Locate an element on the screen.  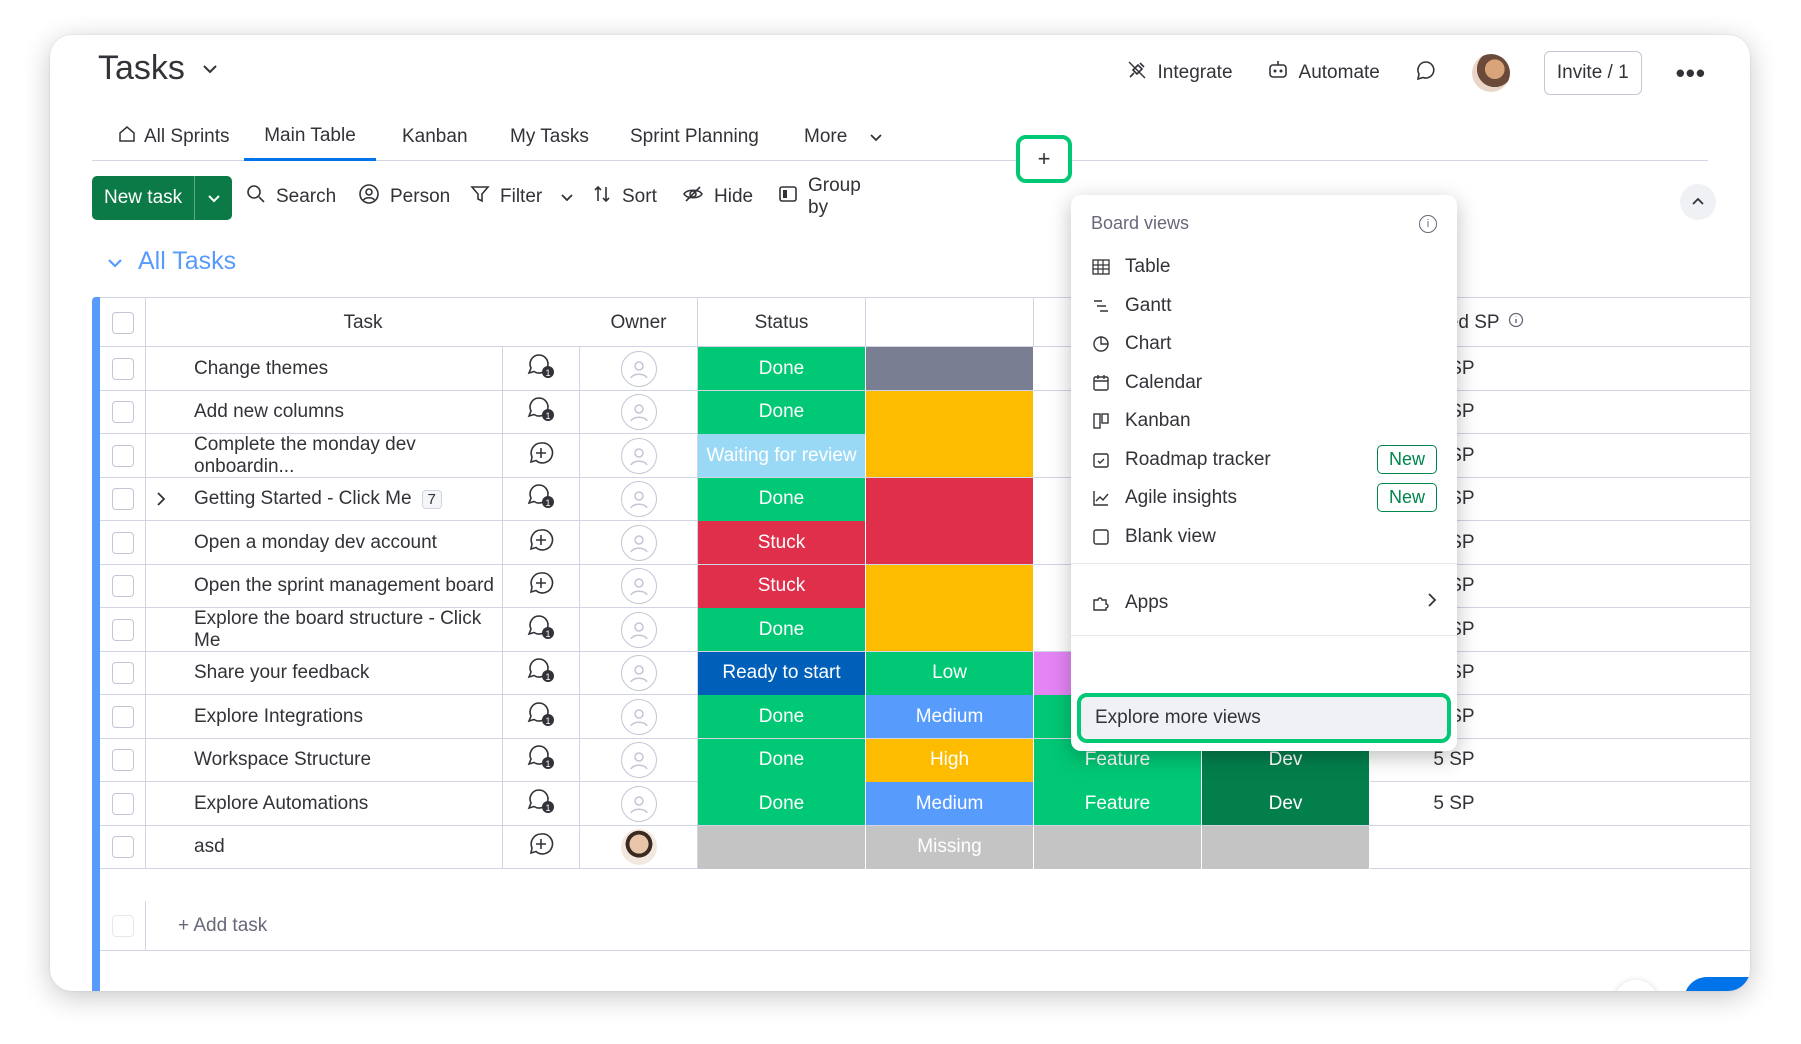
new-task-button: New task is located at coordinates (162, 198).